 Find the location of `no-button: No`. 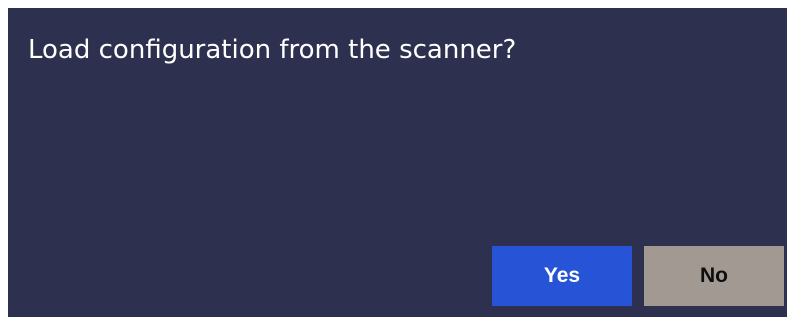

no-button: No is located at coordinates (714, 276).